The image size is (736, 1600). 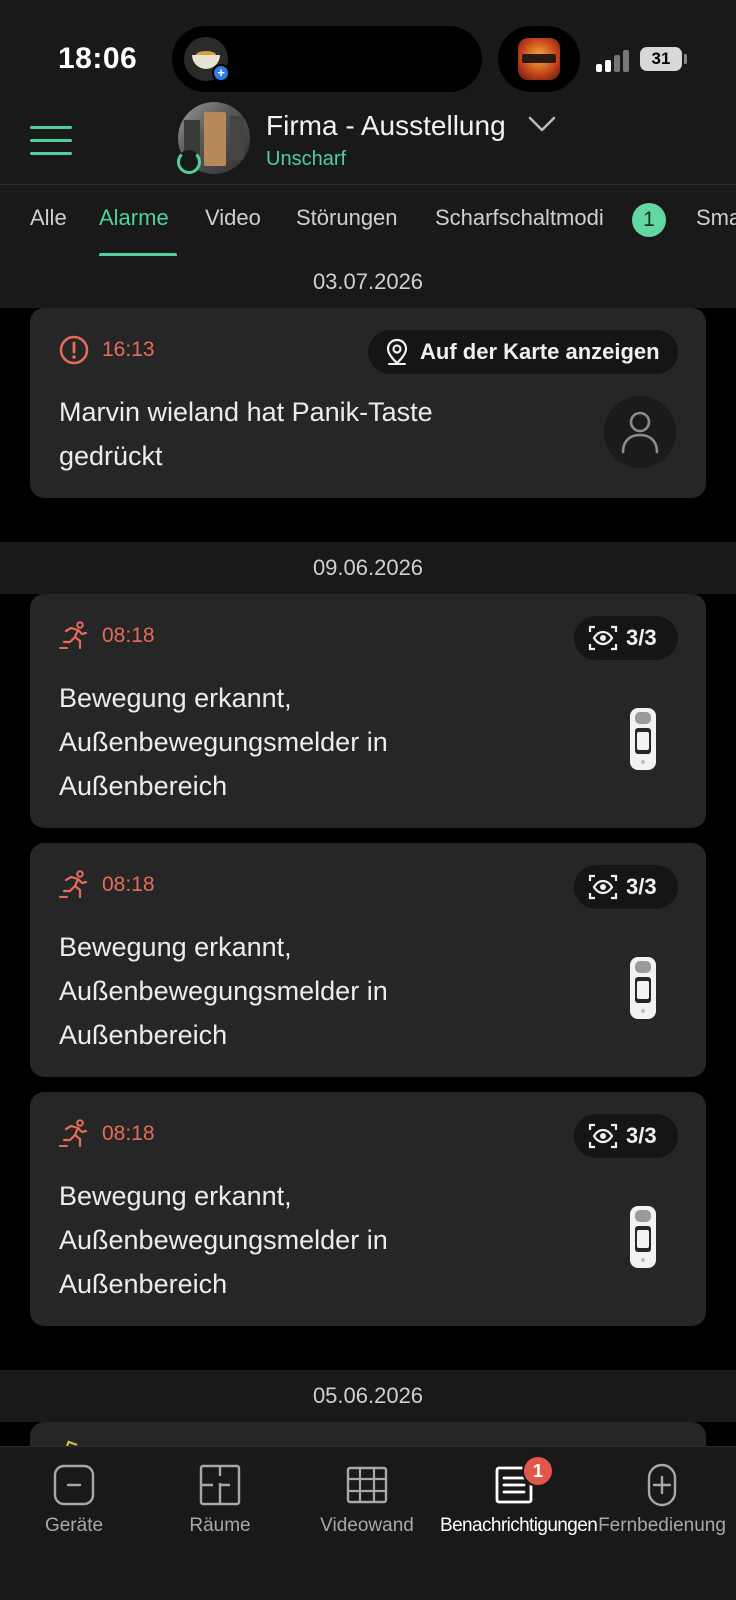 I want to click on device-icon, so click(x=74, y=1485).